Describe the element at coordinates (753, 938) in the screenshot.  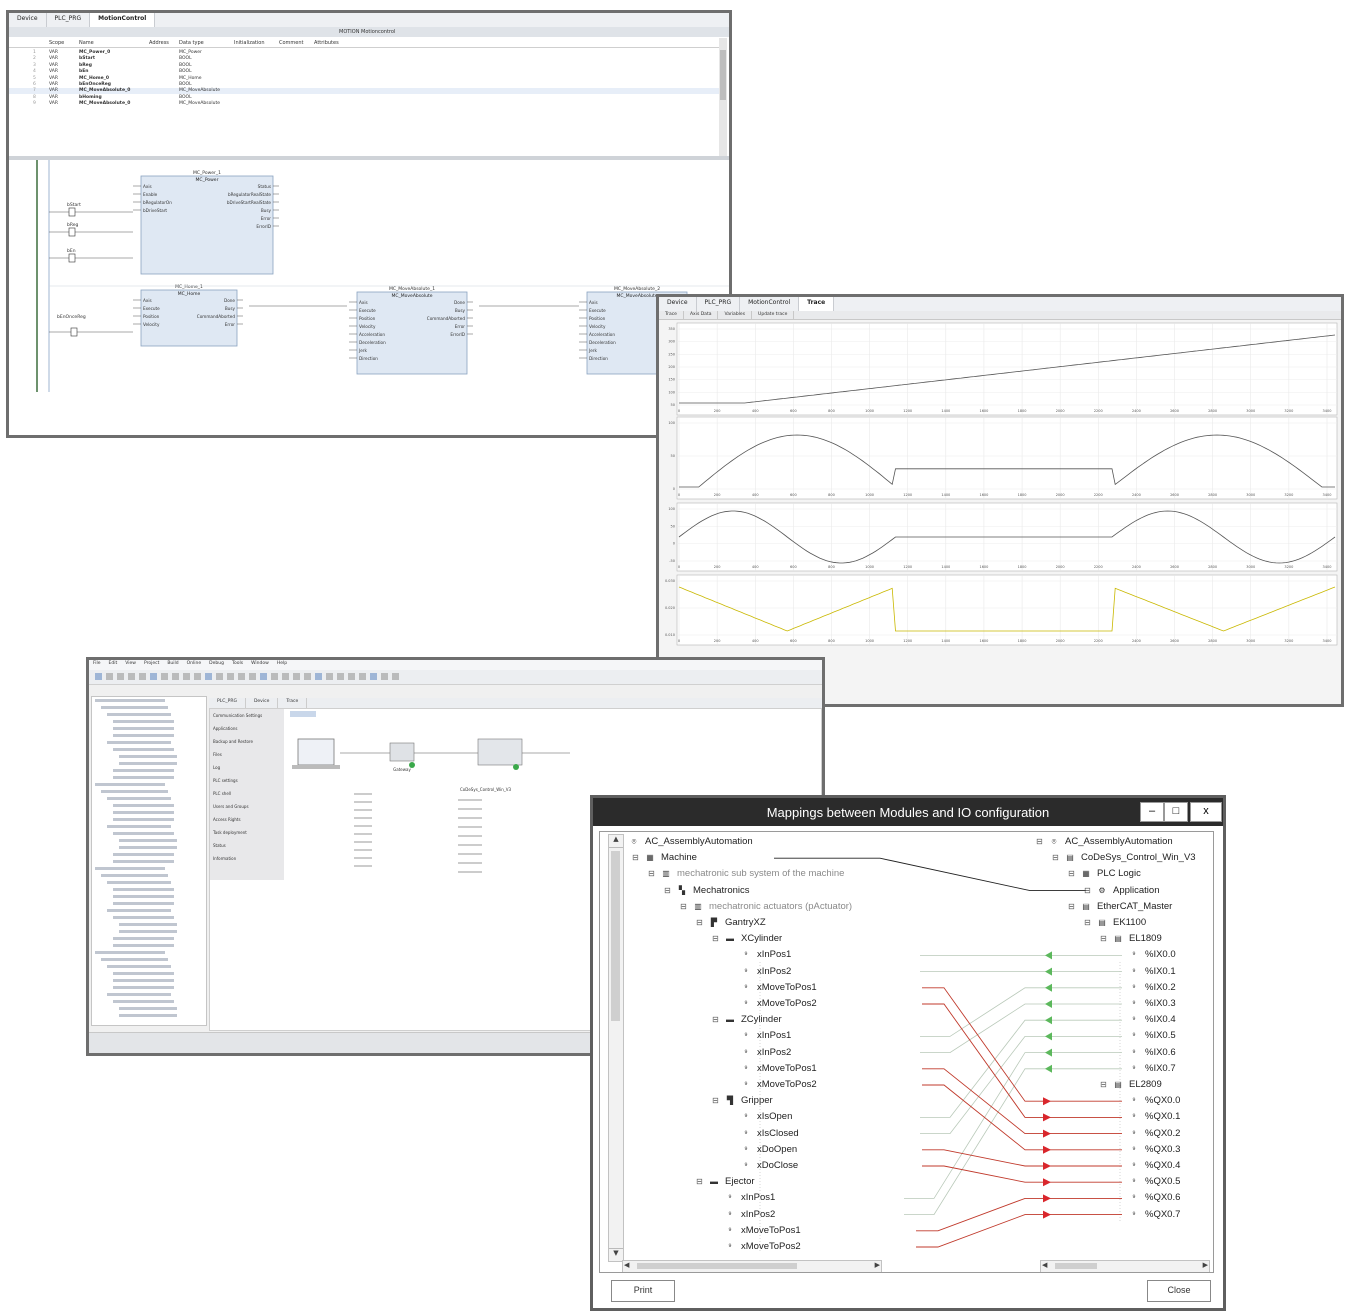
I see `module-tree-node: ▬ XCylinder` at that location.